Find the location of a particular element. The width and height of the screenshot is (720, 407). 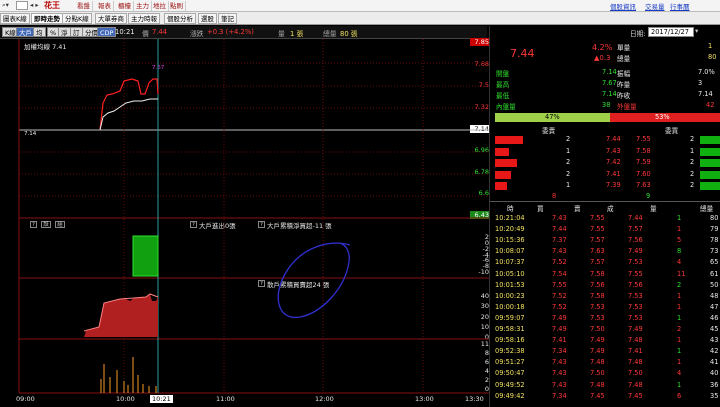

tick-ask: 7.53 is located at coordinates (597, 306).